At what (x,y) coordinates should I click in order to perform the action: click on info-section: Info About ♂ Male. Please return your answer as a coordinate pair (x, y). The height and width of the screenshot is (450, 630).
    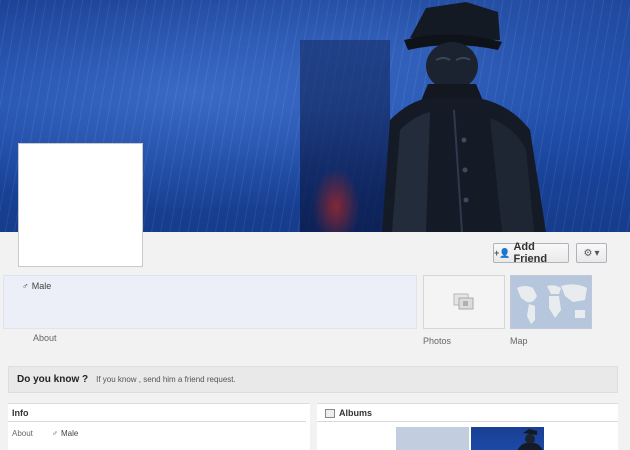
    Looking at the image, I should click on (159, 426).